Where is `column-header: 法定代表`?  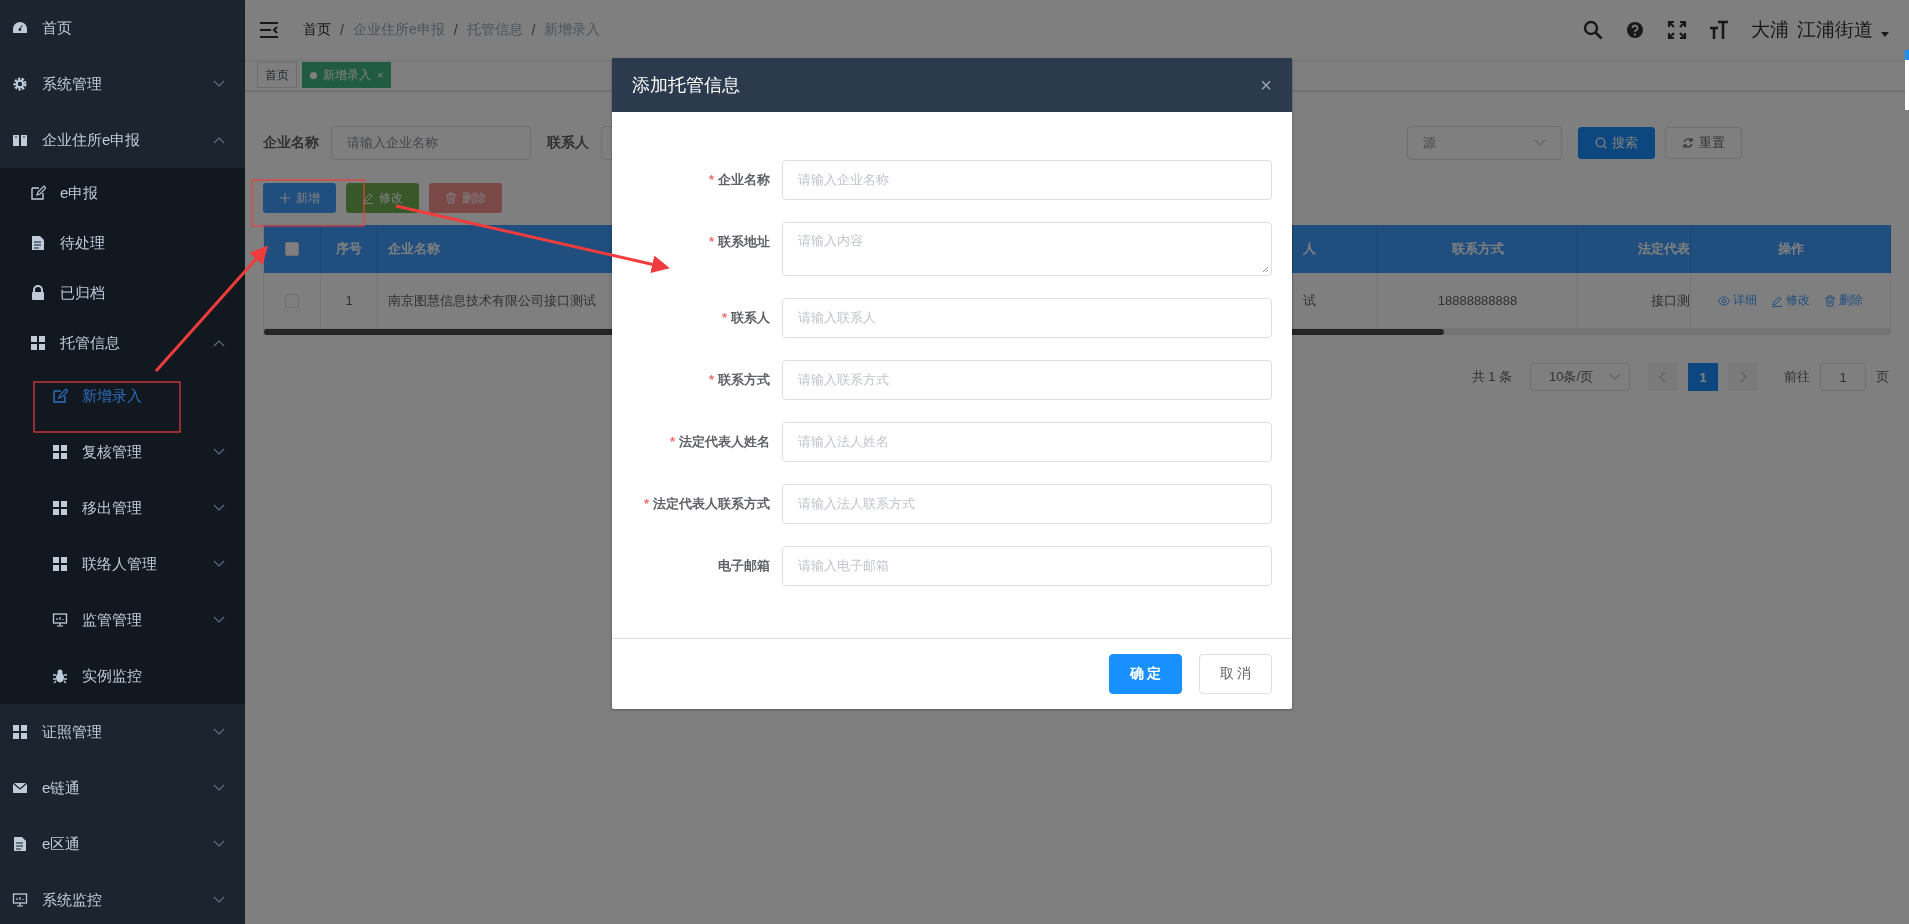 column-header: 法定代表 is located at coordinates (1664, 249).